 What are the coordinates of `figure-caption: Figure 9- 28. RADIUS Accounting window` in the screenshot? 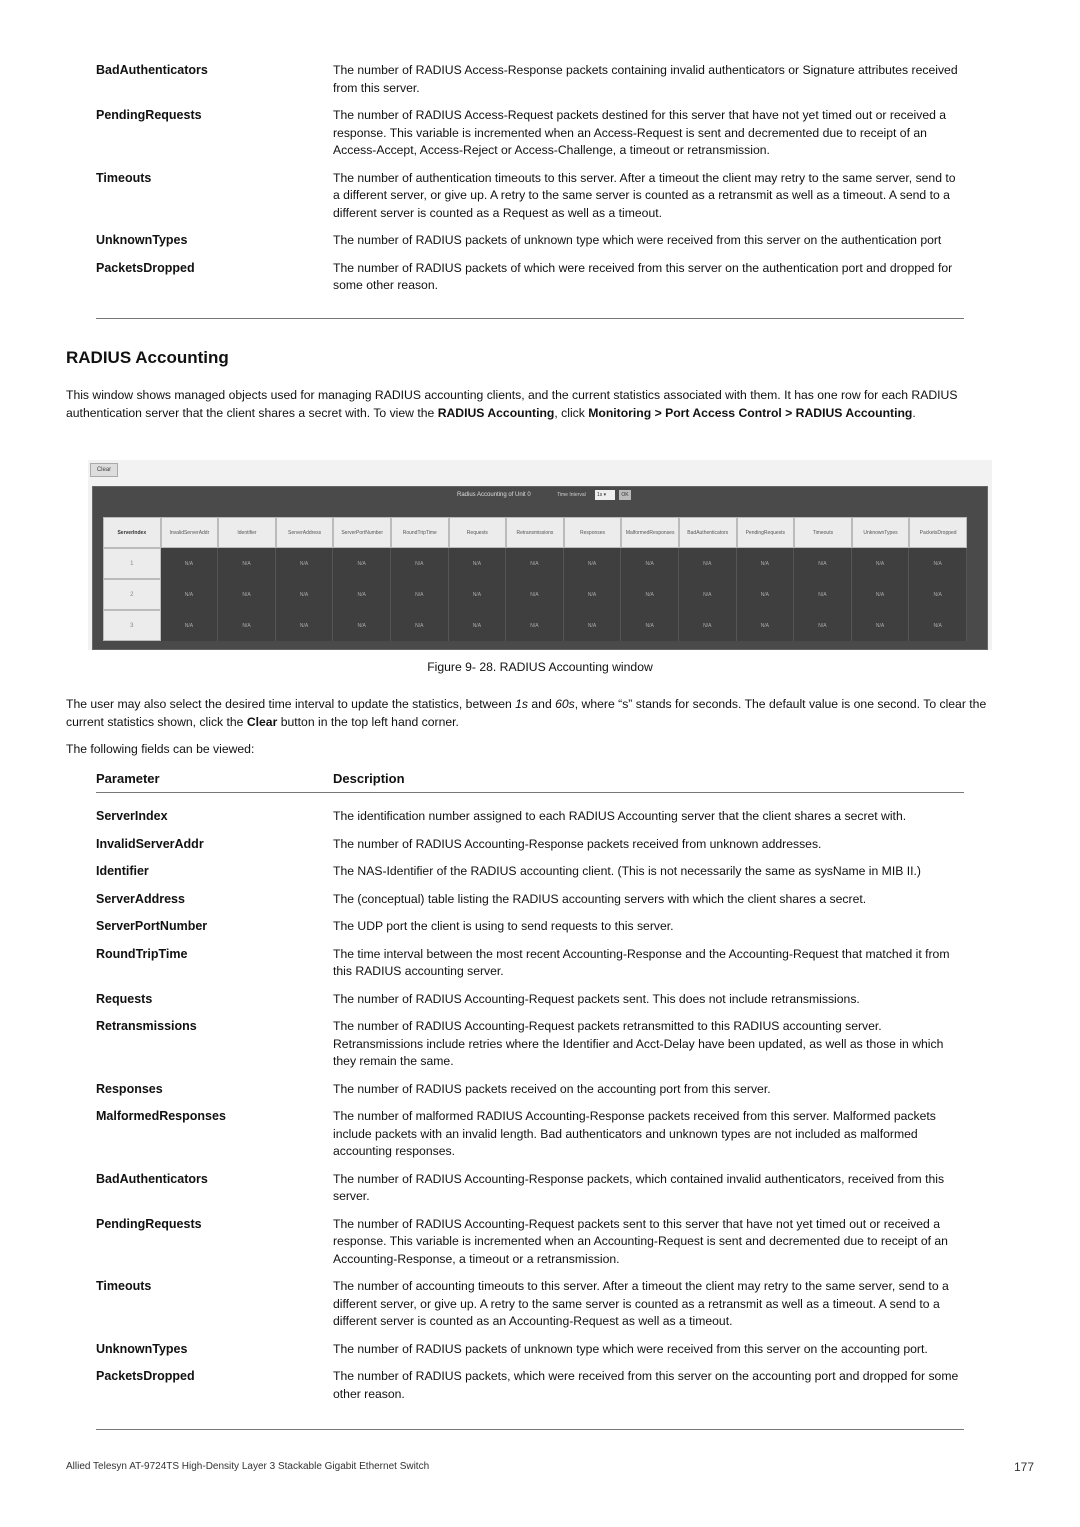 It's located at (540, 667).